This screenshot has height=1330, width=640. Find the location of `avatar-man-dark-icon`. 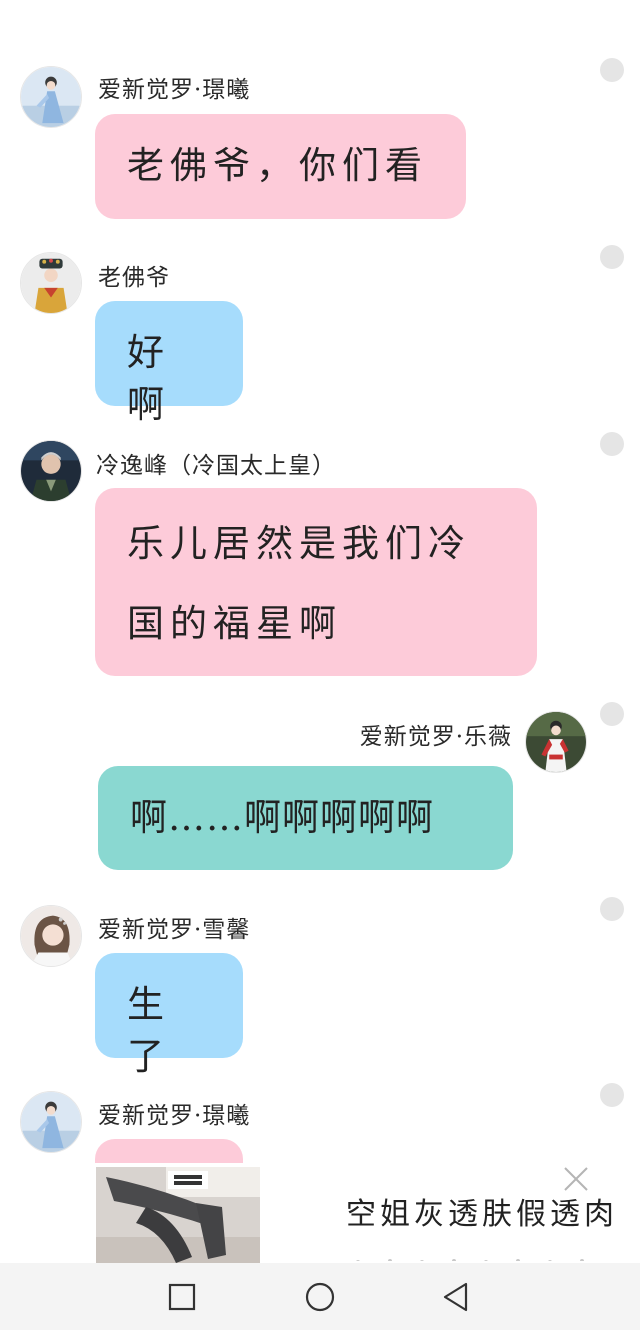

avatar-man-dark-icon is located at coordinates (51, 471).